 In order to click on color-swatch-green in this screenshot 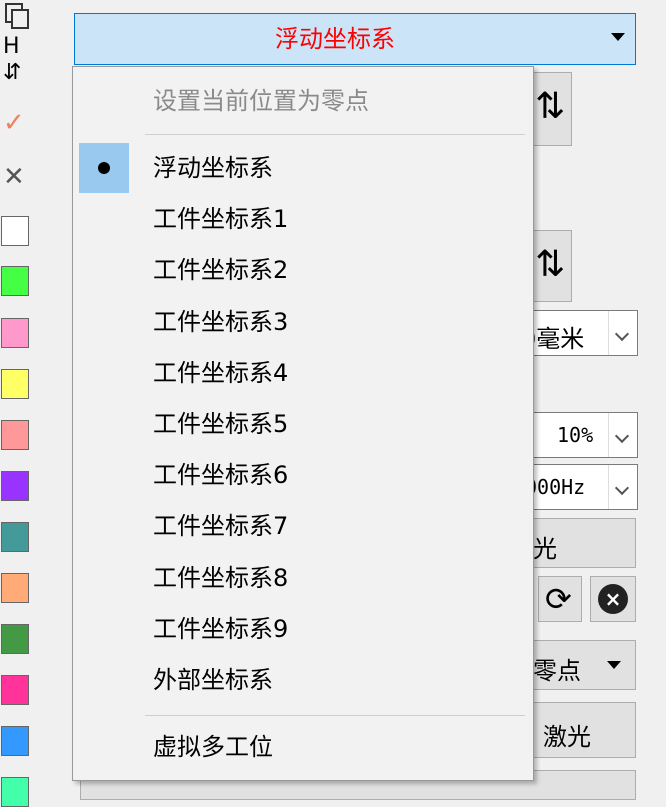, I will do `click(15, 281)`.